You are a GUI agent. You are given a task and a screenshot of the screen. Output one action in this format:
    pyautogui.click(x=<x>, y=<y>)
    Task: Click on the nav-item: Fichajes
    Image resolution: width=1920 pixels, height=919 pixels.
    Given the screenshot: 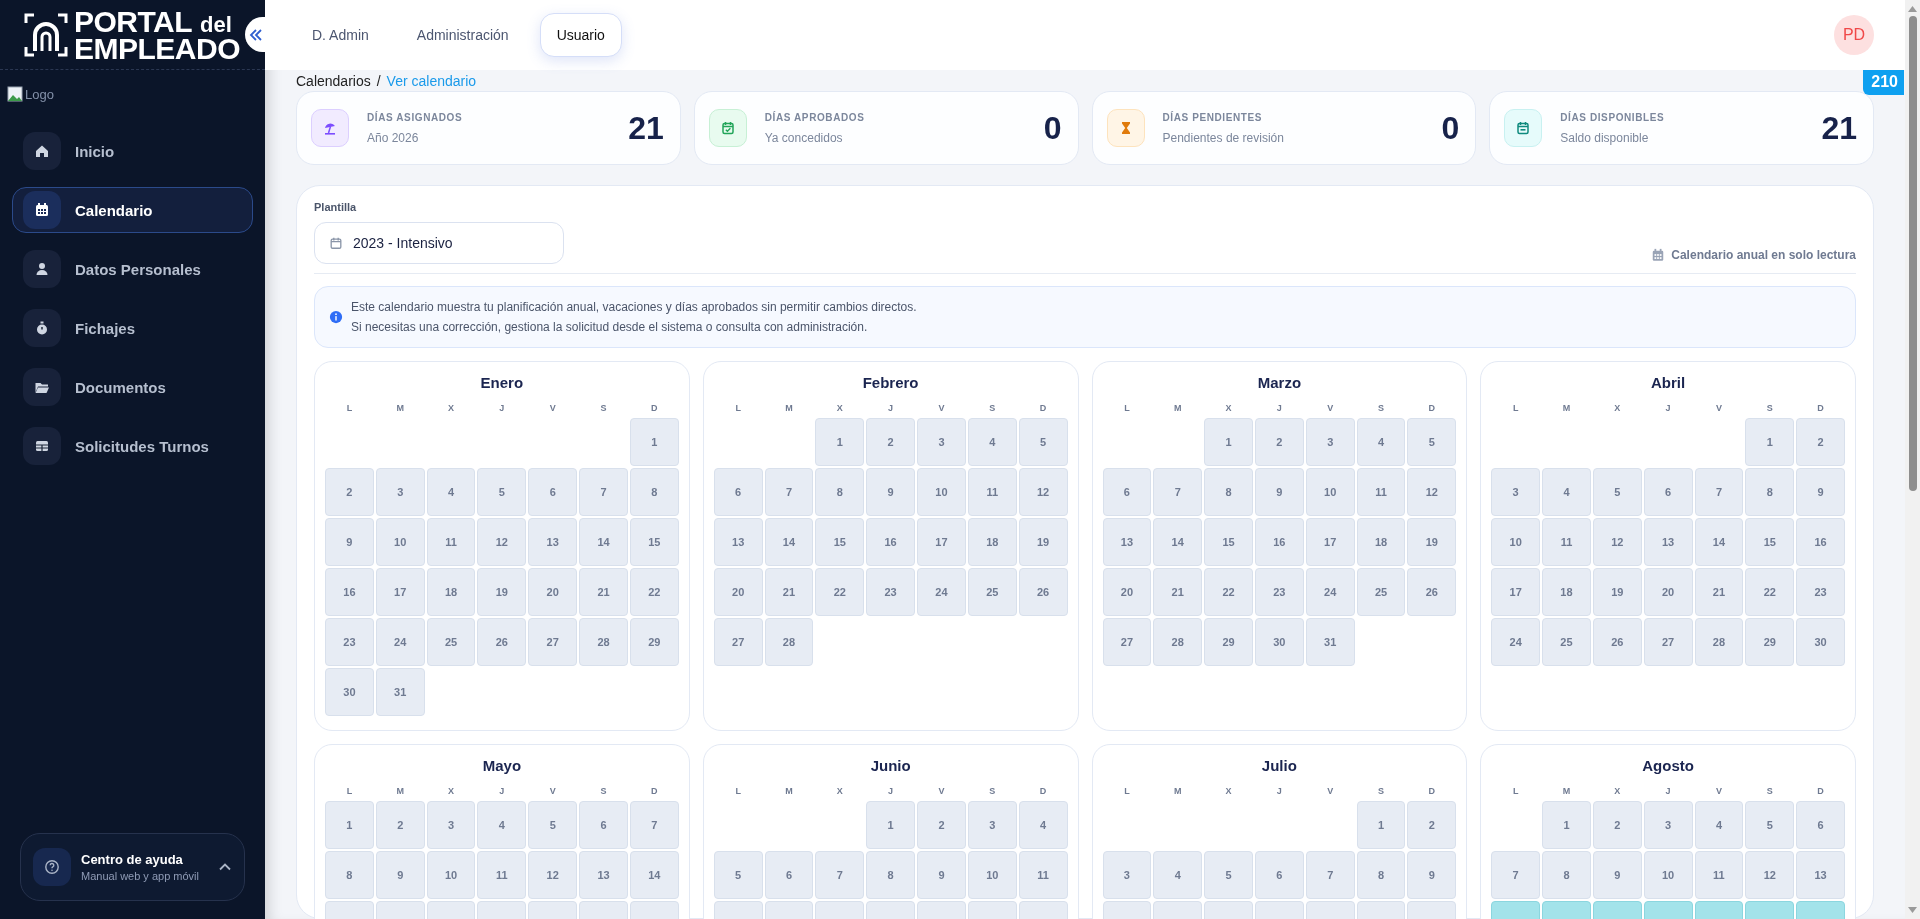 What is the action you would take?
    pyautogui.click(x=132, y=328)
    